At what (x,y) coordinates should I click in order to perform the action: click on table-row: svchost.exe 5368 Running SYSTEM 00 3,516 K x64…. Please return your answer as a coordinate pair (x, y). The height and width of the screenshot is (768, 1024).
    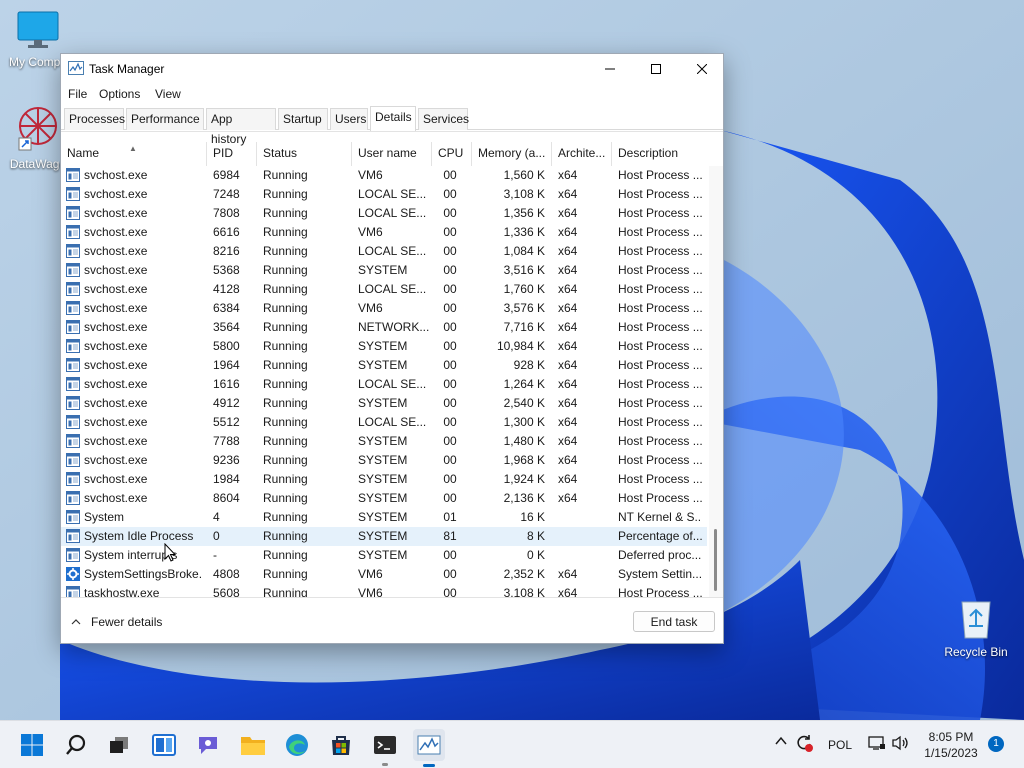
    Looking at the image, I should click on (384, 270).